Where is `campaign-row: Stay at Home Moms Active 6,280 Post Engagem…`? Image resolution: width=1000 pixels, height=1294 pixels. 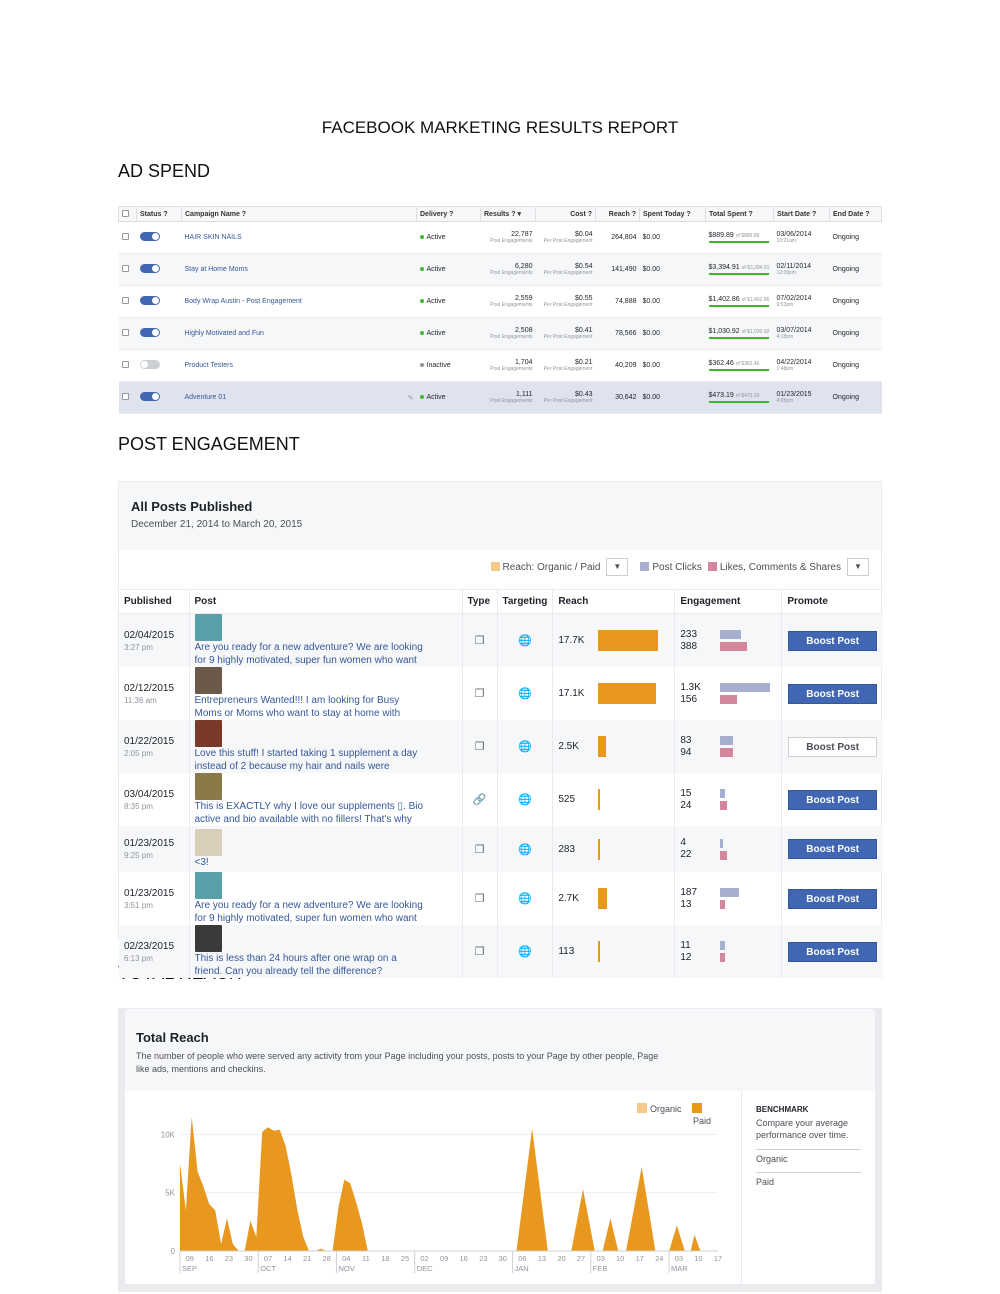
campaign-row: Stay at Home Moms Active 6,280 Post Engagem… is located at coordinates (500, 269).